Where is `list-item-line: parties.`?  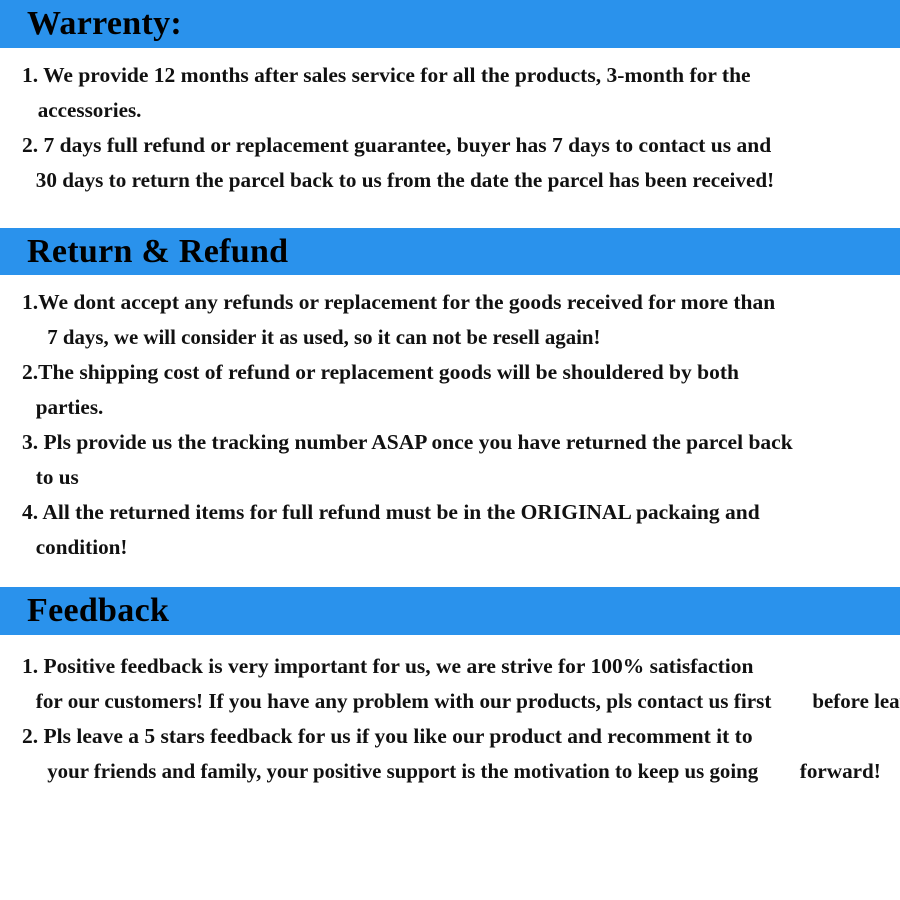
list-item-line: parties. is located at coordinates (69, 407).